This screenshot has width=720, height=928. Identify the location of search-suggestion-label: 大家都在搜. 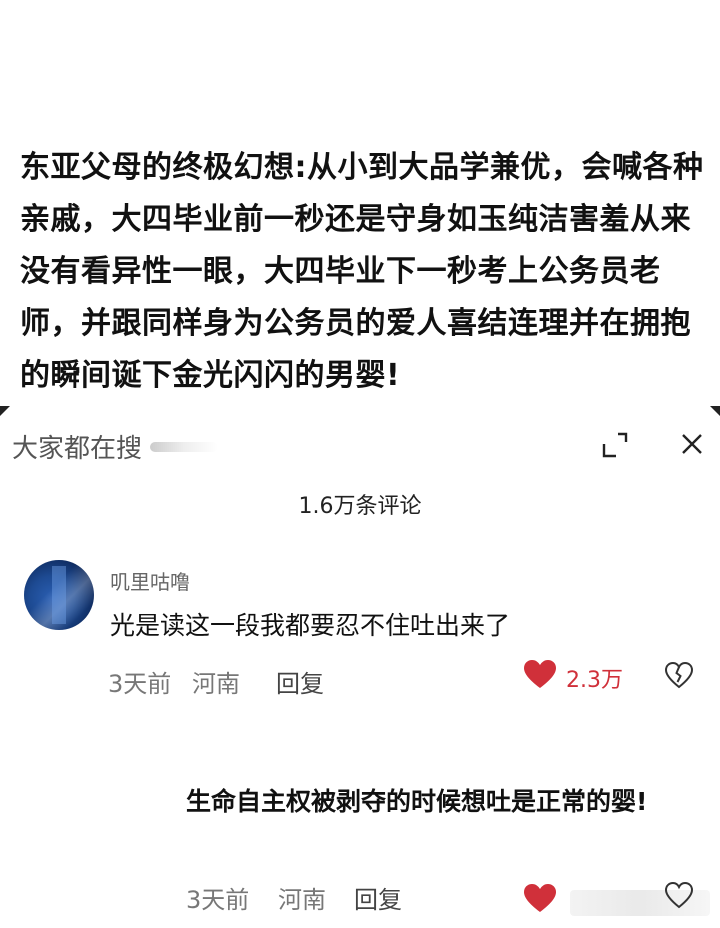
(77, 446).